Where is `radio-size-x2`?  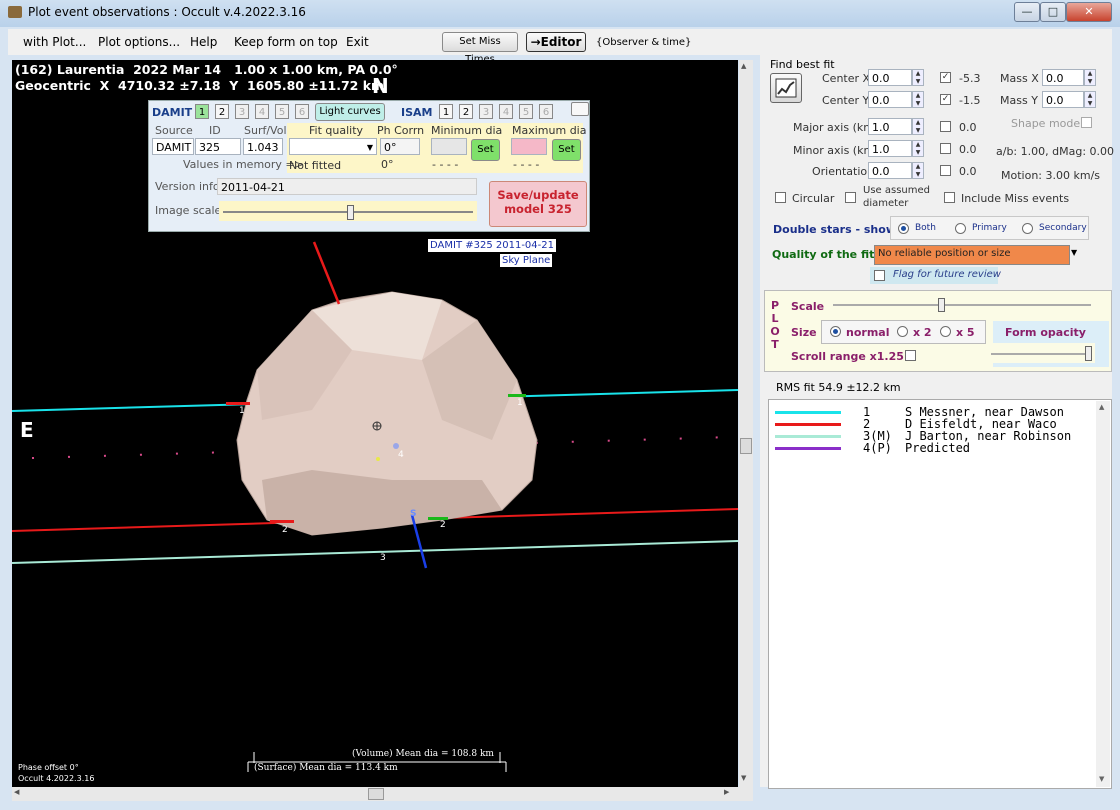 radio-size-x2 is located at coordinates (902, 331).